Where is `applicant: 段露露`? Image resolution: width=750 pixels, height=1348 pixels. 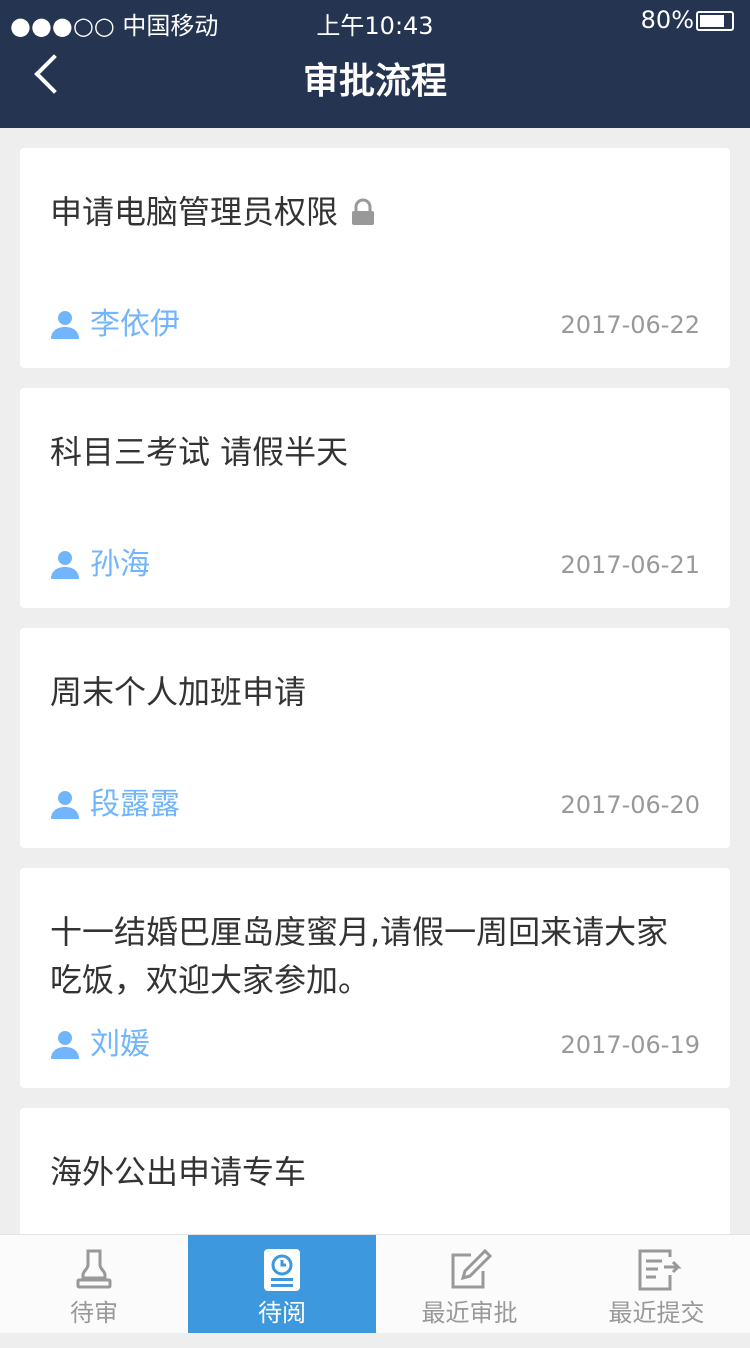 applicant: 段露露 is located at coordinates (115, 805).